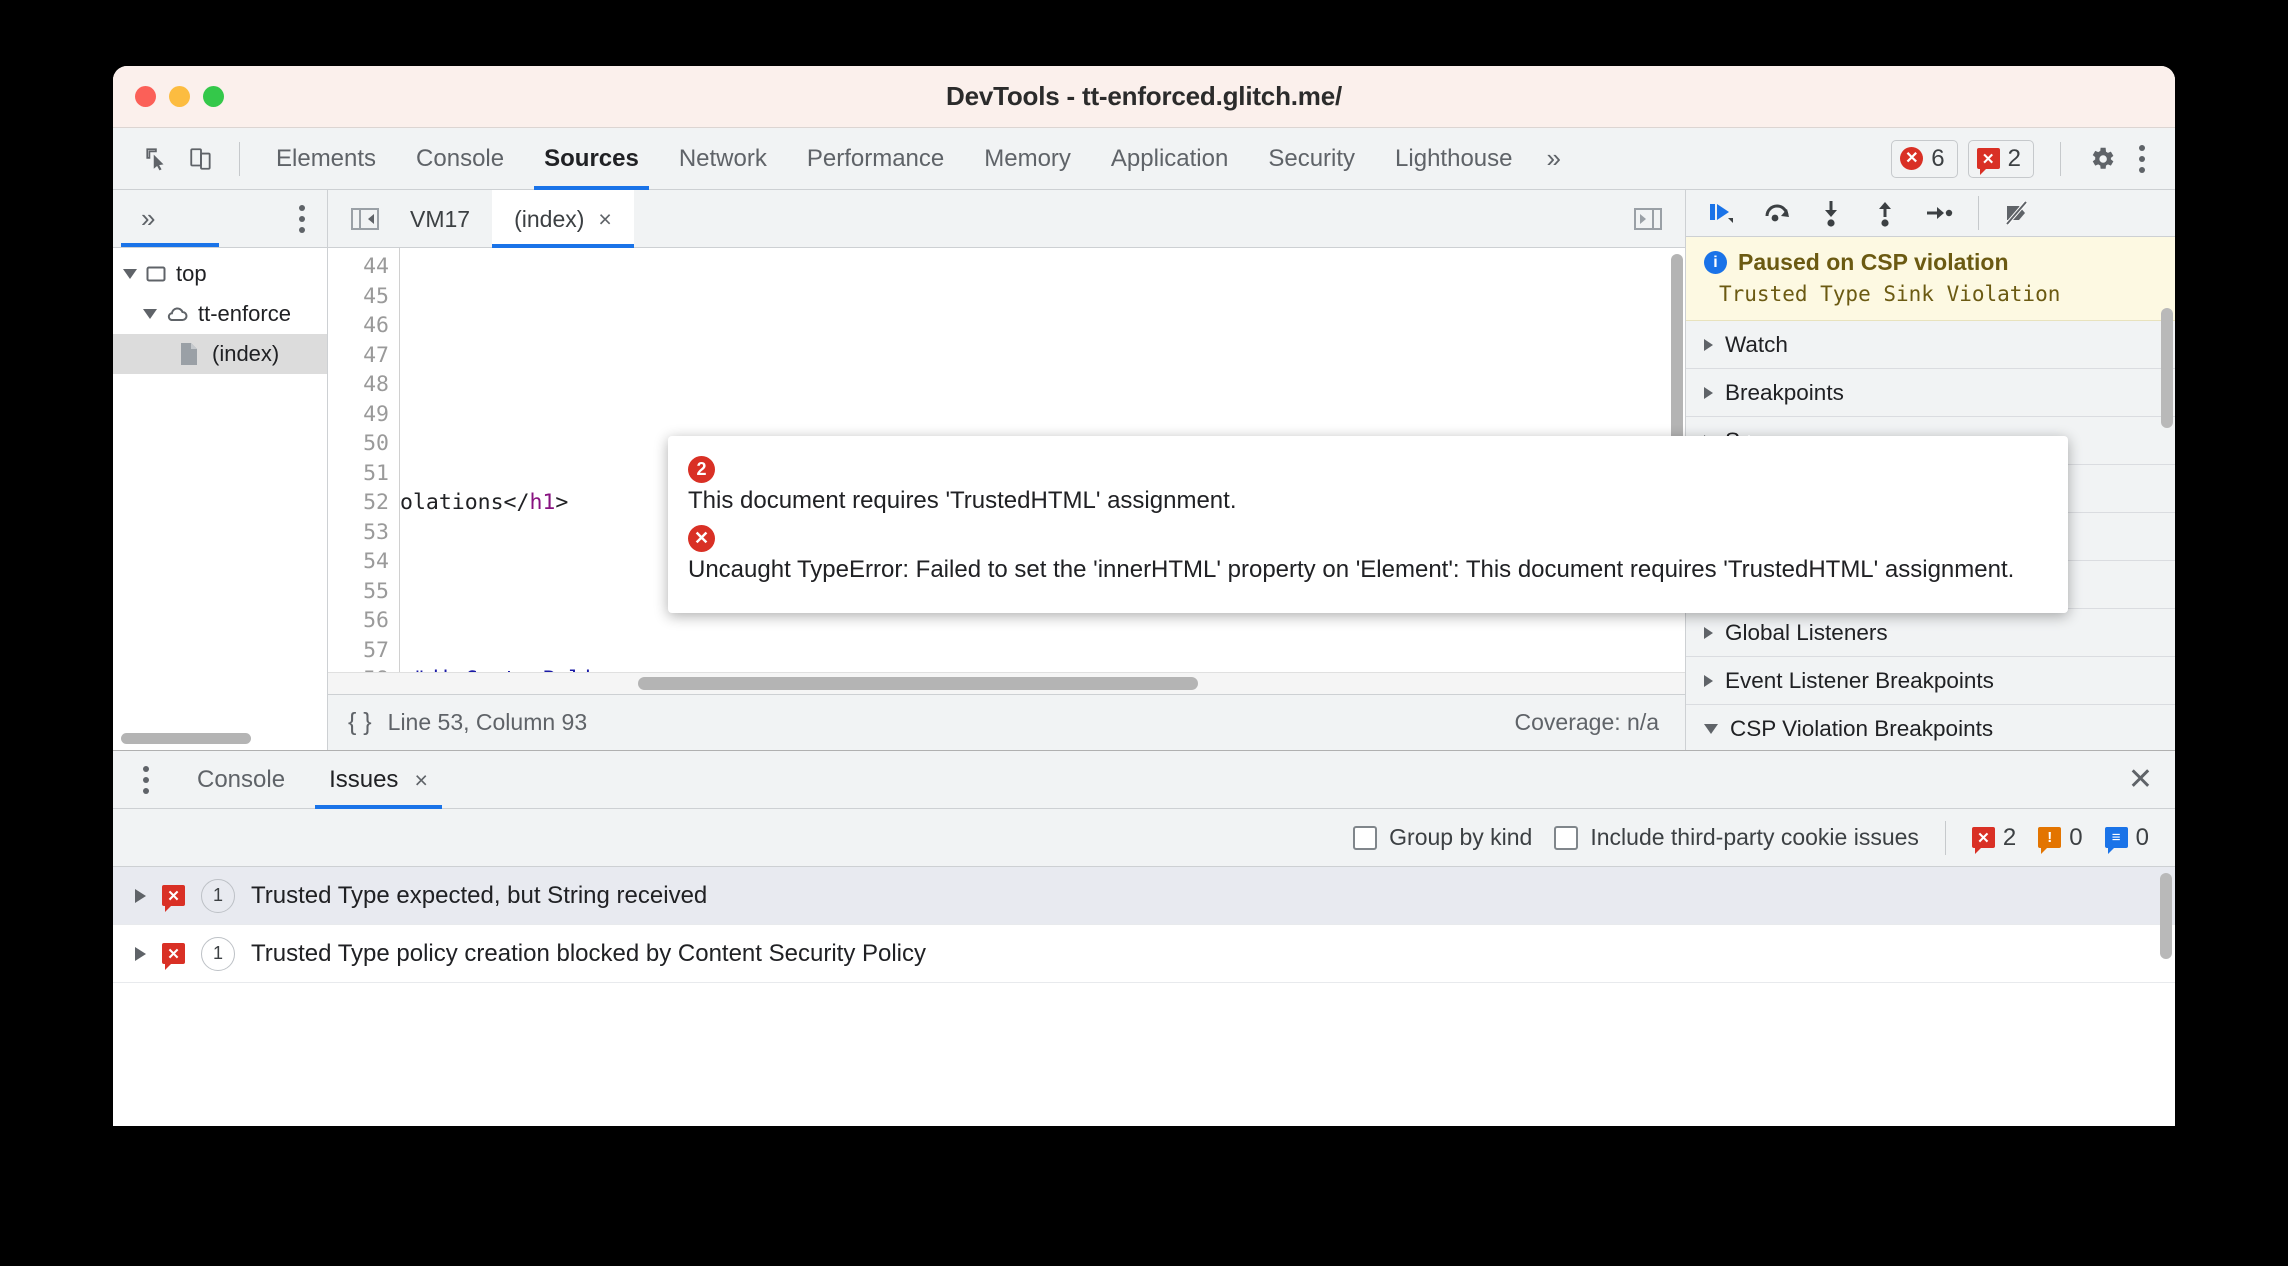 This screenshot has height=1266, width=2288. I want to click on tab-security: Security, so click(1311, 159).